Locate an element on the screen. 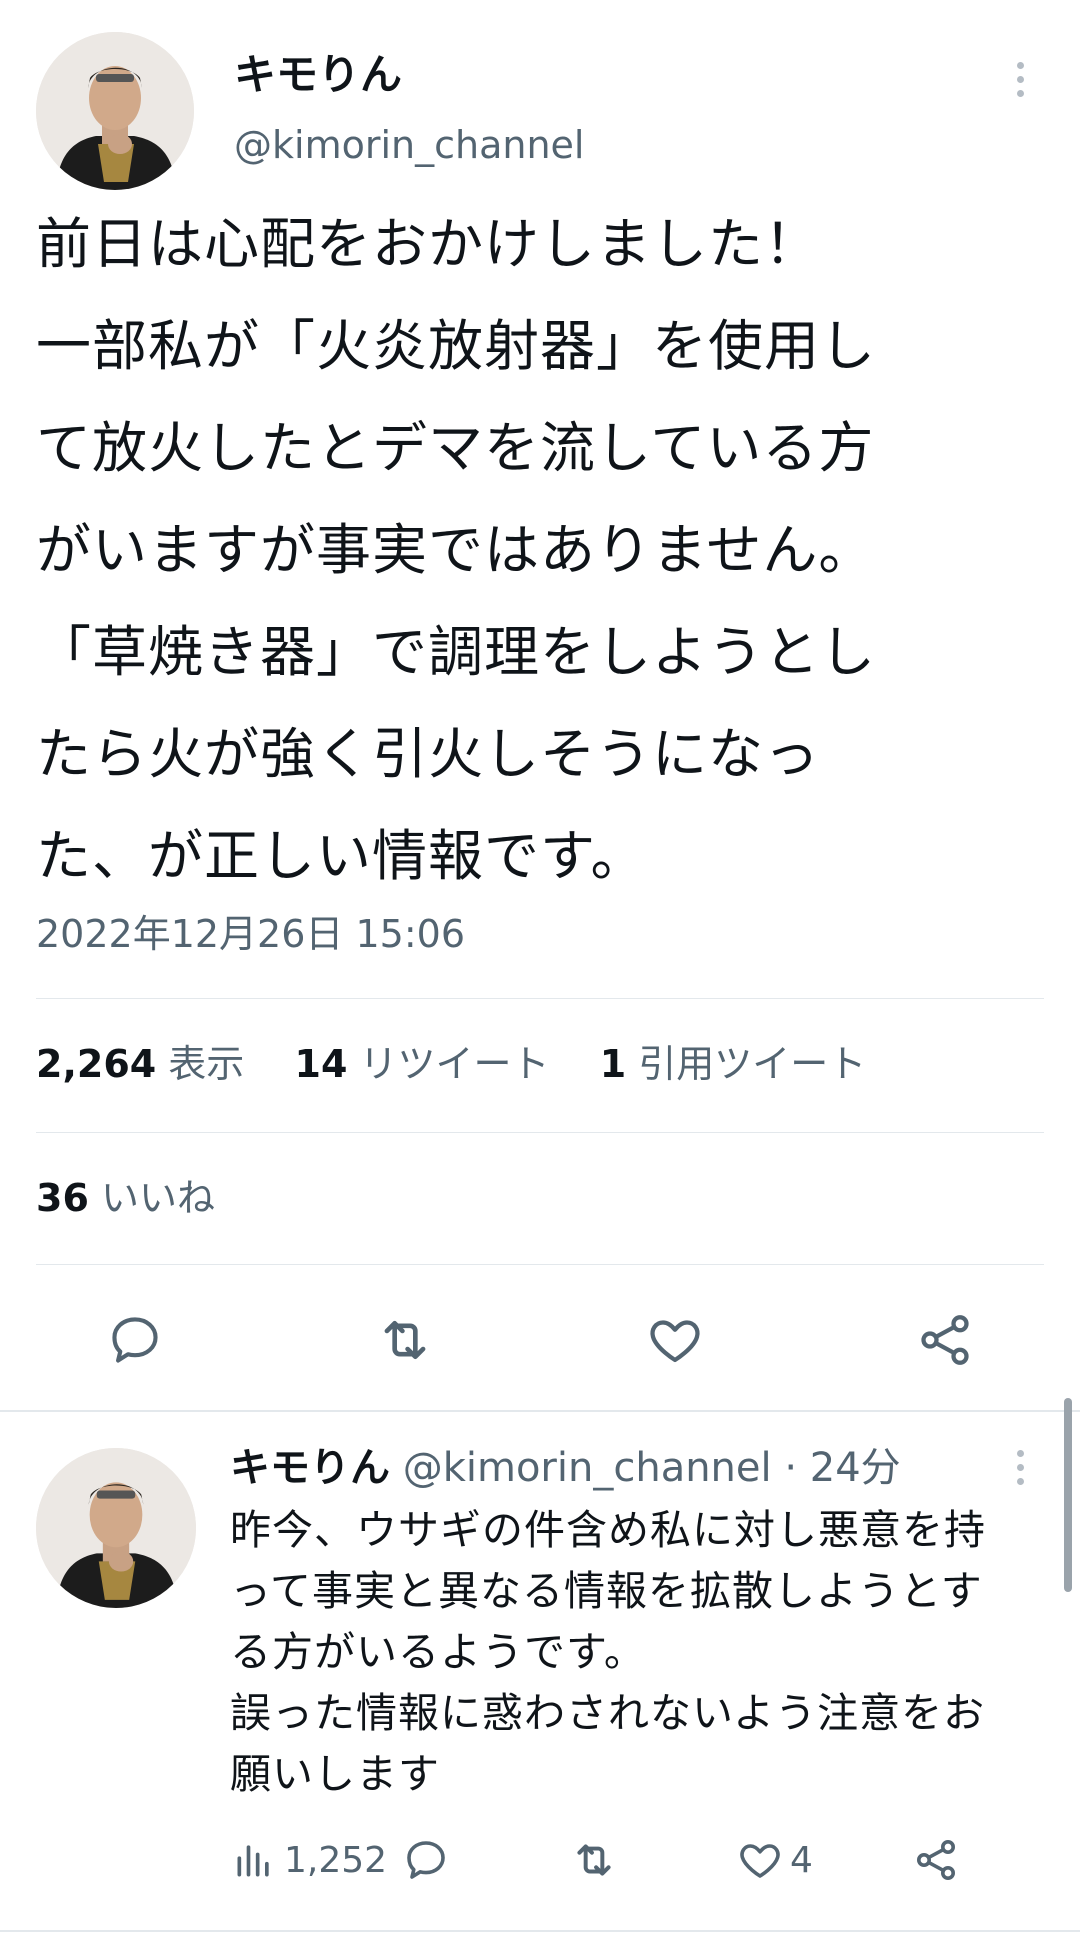 This screenshot has height=1958, width=1080. reply-header: キモりん @kimorin_channel · 24分 is located at coordinates (565, 1468).